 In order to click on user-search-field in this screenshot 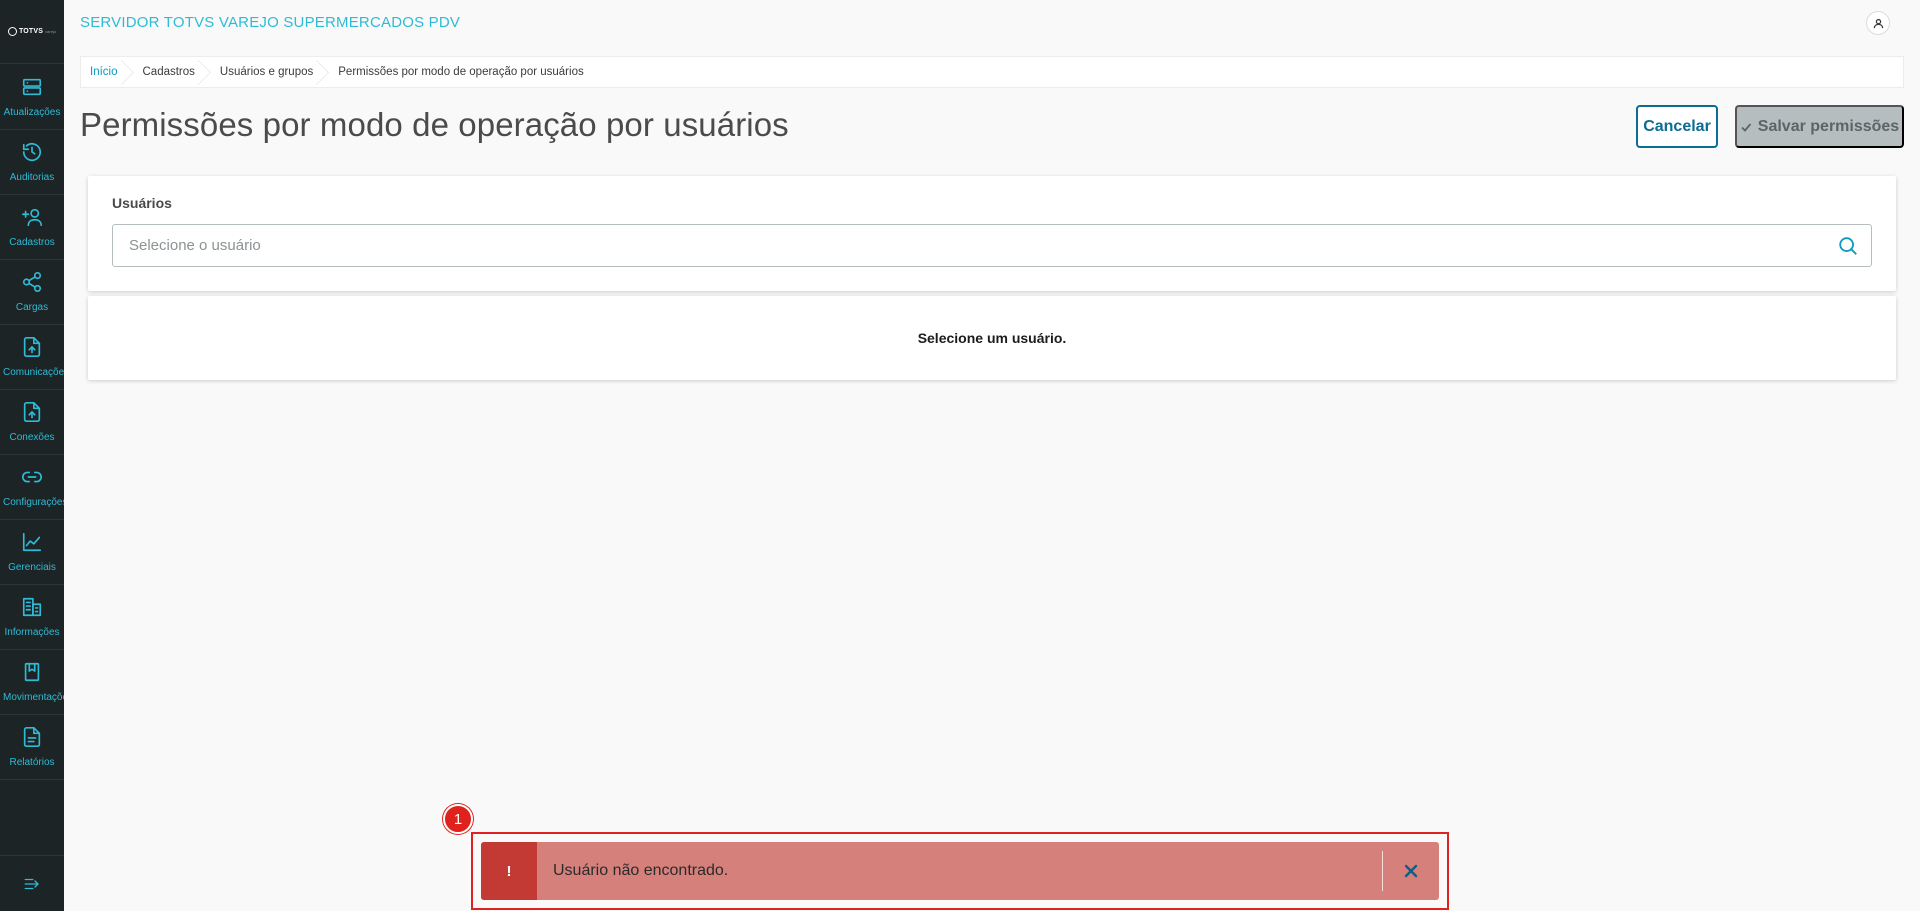, I will do `click(992, 245)`.